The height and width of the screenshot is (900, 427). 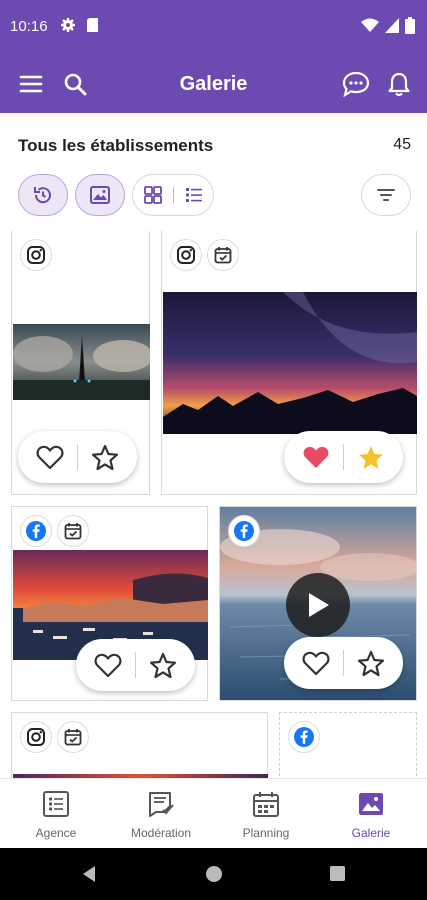 I want to click on chat-icon, so click(x=356, y=84).